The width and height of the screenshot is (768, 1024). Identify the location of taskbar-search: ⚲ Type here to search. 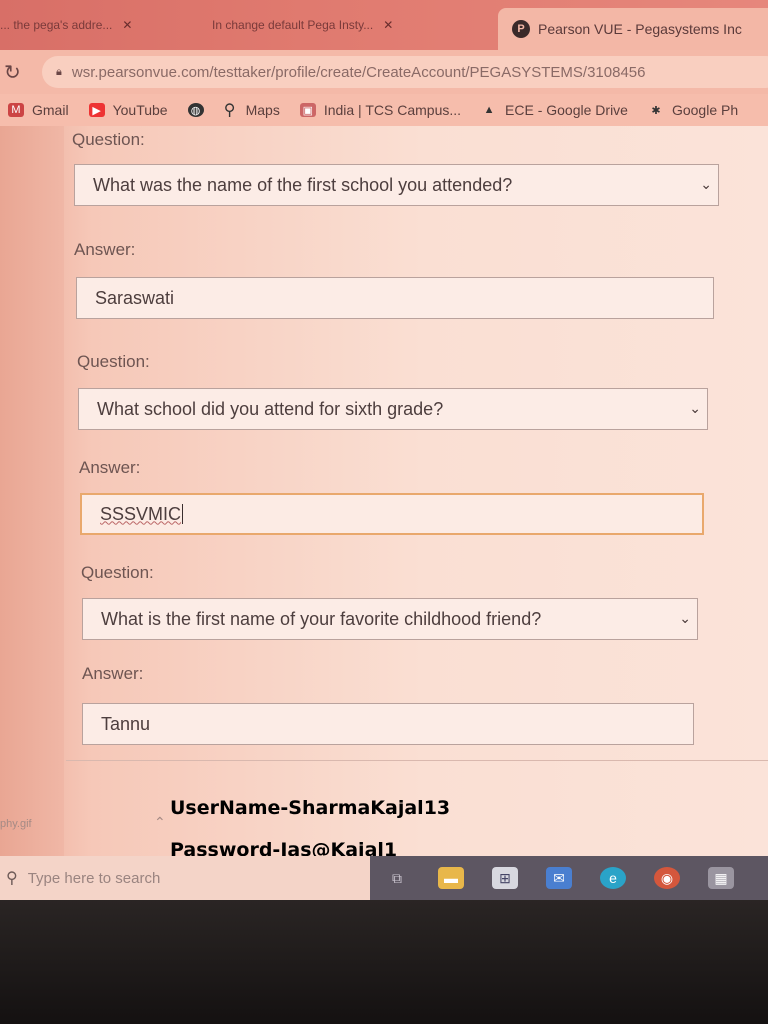
(185, 878).